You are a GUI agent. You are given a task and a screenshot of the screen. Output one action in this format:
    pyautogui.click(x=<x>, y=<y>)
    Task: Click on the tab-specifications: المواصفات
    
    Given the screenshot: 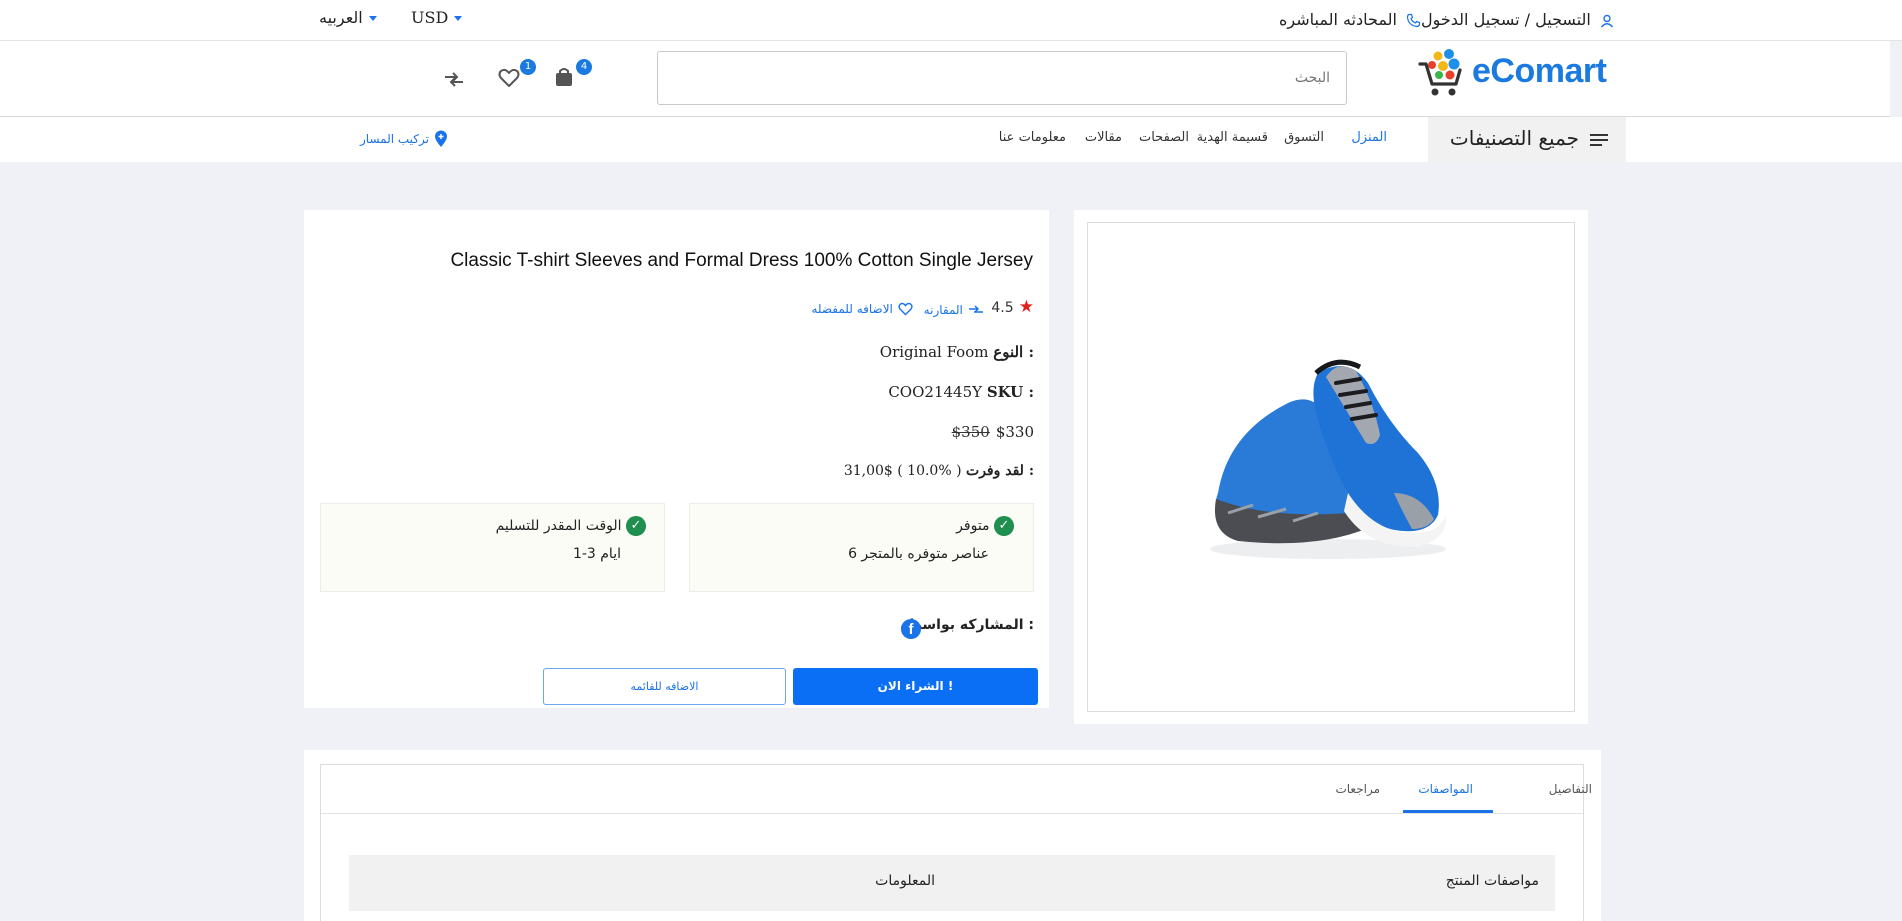 What is the action you would take?
    pyautogui.click(x=1445, y=789)
    